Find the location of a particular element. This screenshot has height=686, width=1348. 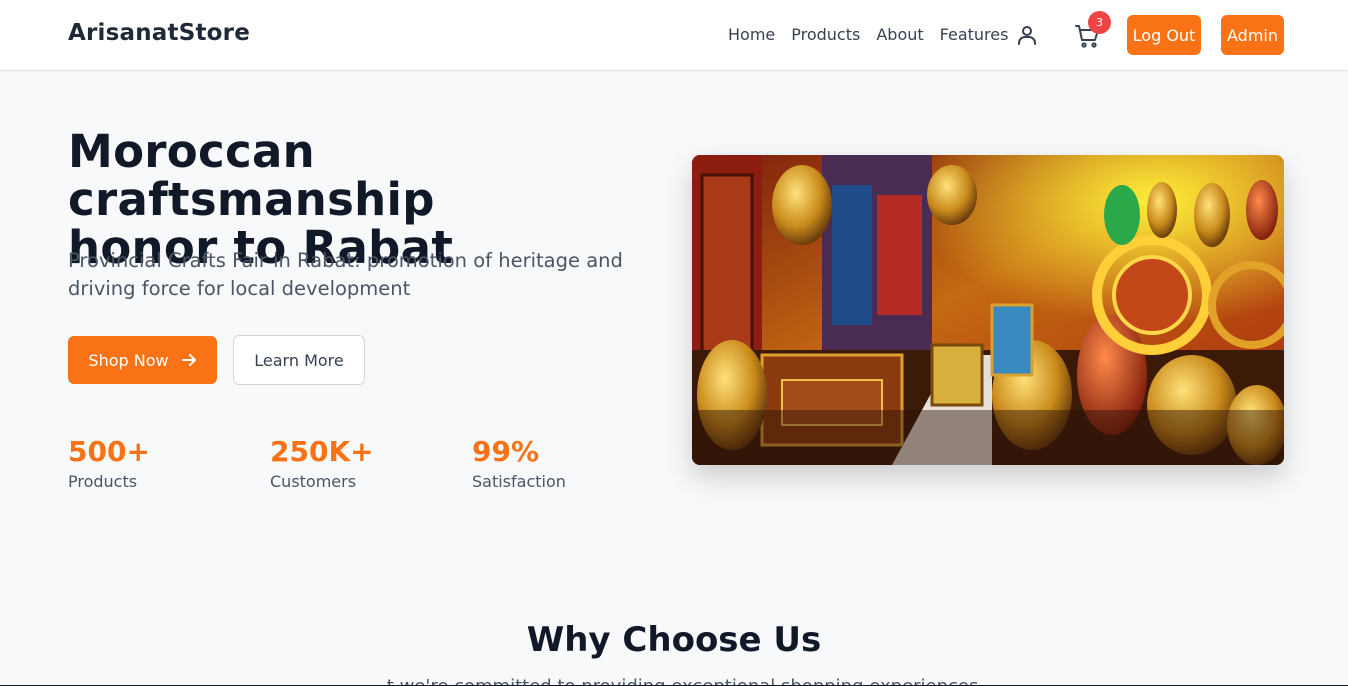

nav-link-home: Home is located at coordinates (751, 34).